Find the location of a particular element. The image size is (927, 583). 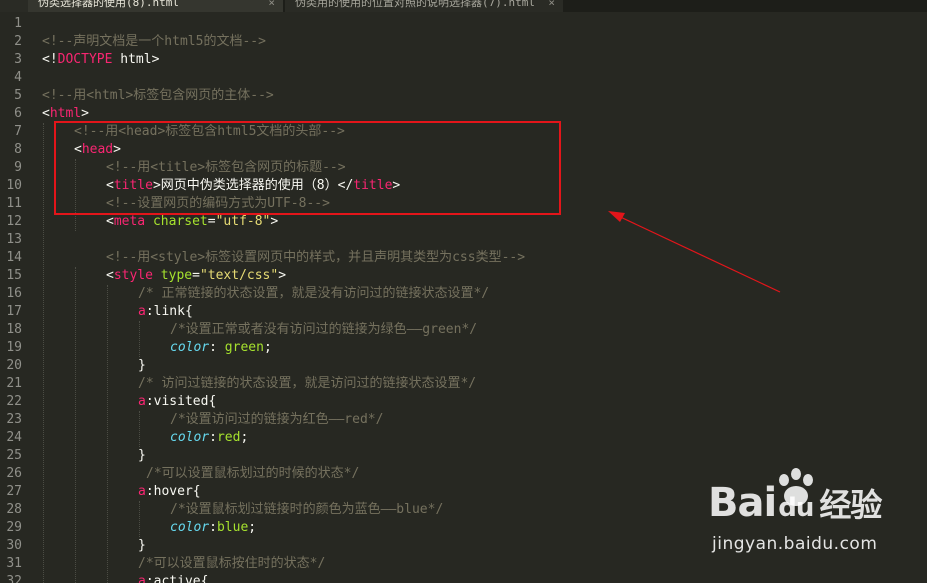

watermark-brand-left: Bai is located at coordinates (742, 503).